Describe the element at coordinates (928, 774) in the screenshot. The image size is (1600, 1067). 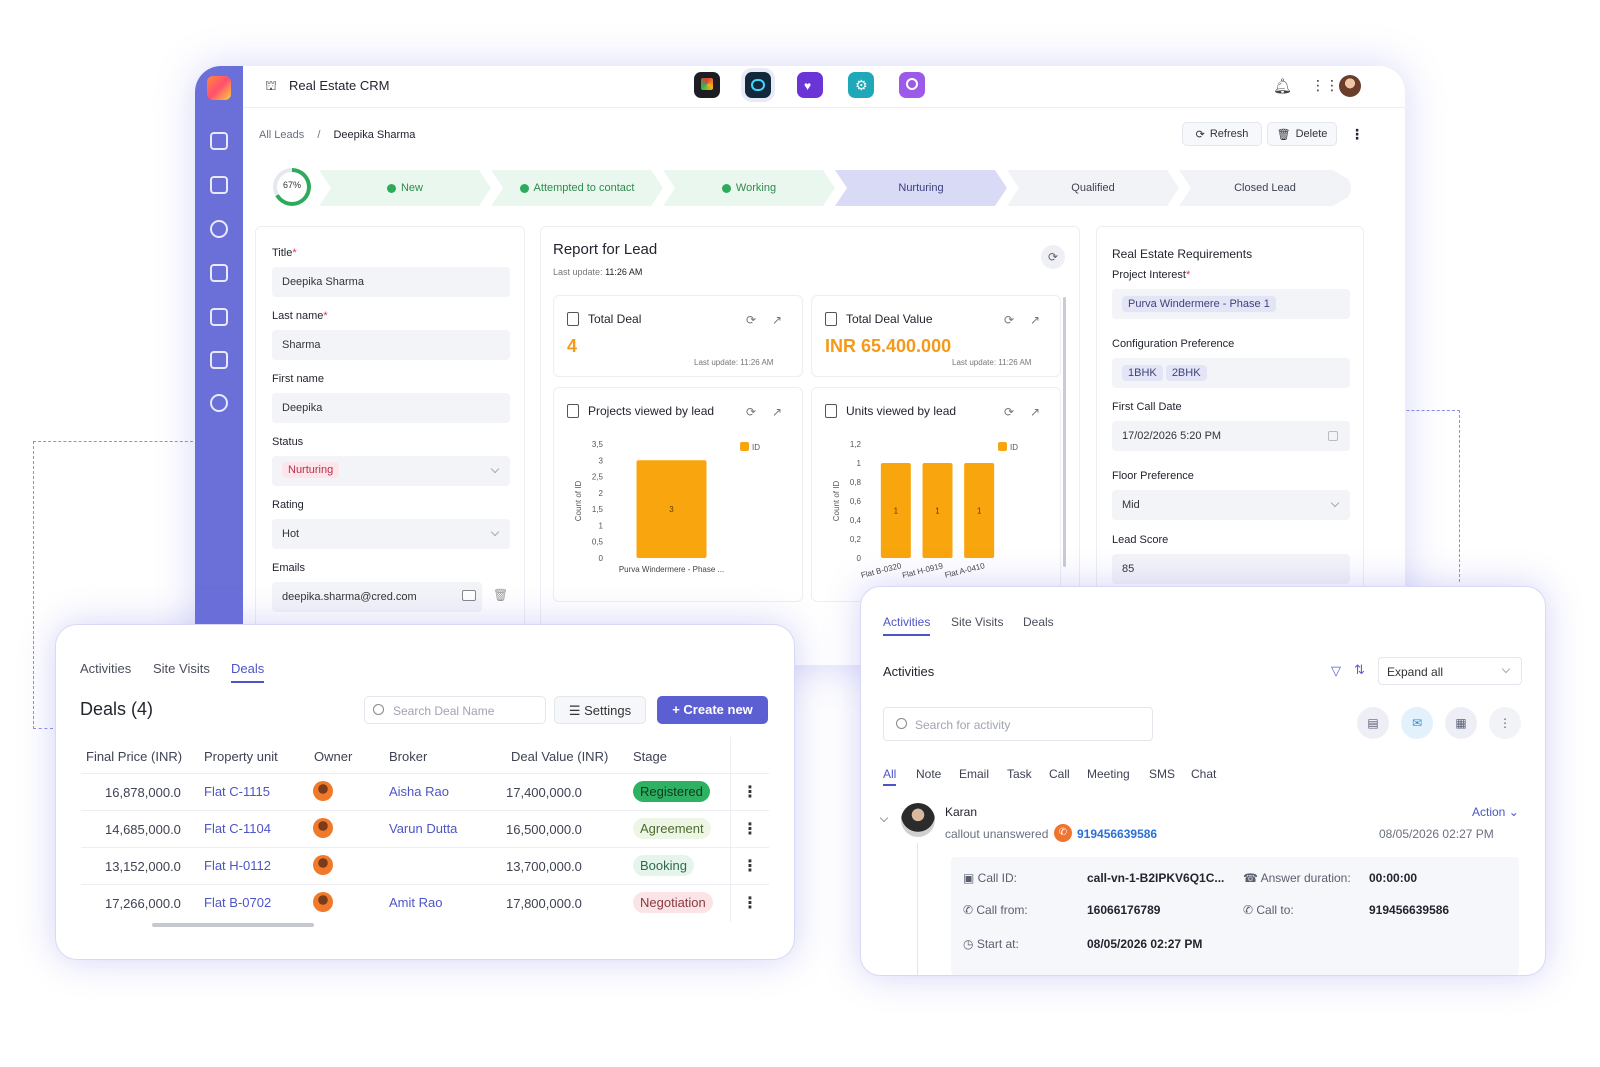
I see `filter-note: Note` at that location.